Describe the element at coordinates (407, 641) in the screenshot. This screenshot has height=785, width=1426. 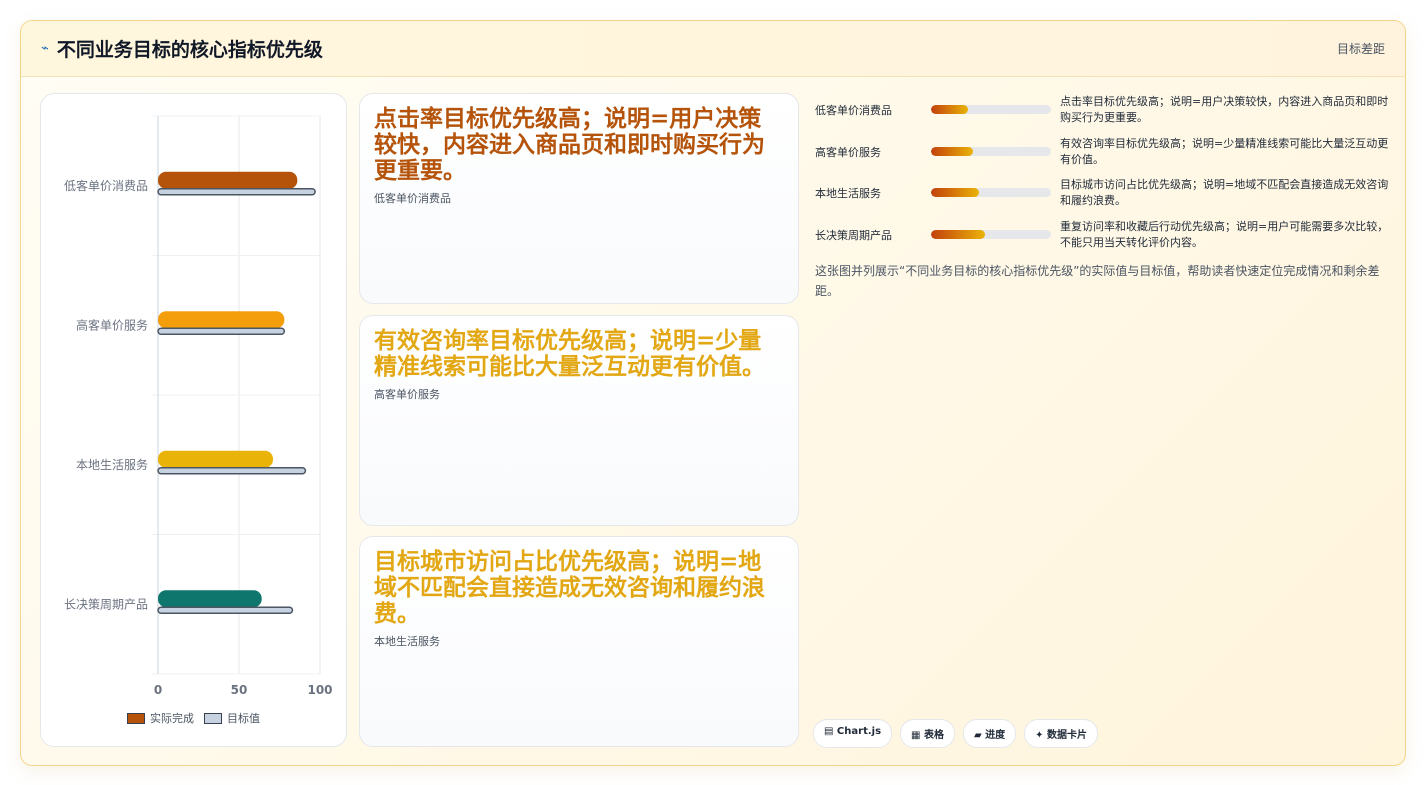
I see `insight-subtitle: 本地生活服务` at that location.